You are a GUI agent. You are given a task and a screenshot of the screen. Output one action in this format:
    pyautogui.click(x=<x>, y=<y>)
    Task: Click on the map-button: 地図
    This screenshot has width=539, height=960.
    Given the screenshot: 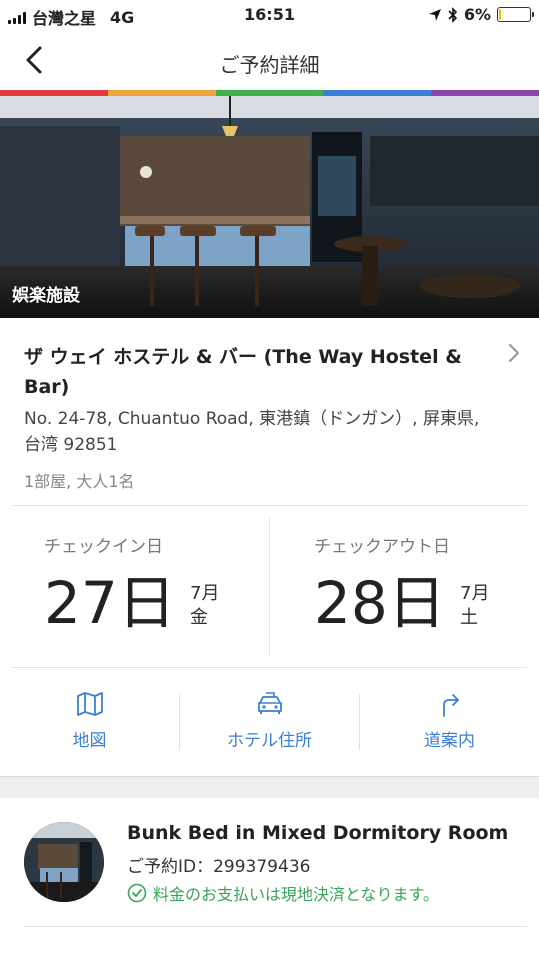 What is the action you would take?
    pyautogui.click(x=89, y=720)
    